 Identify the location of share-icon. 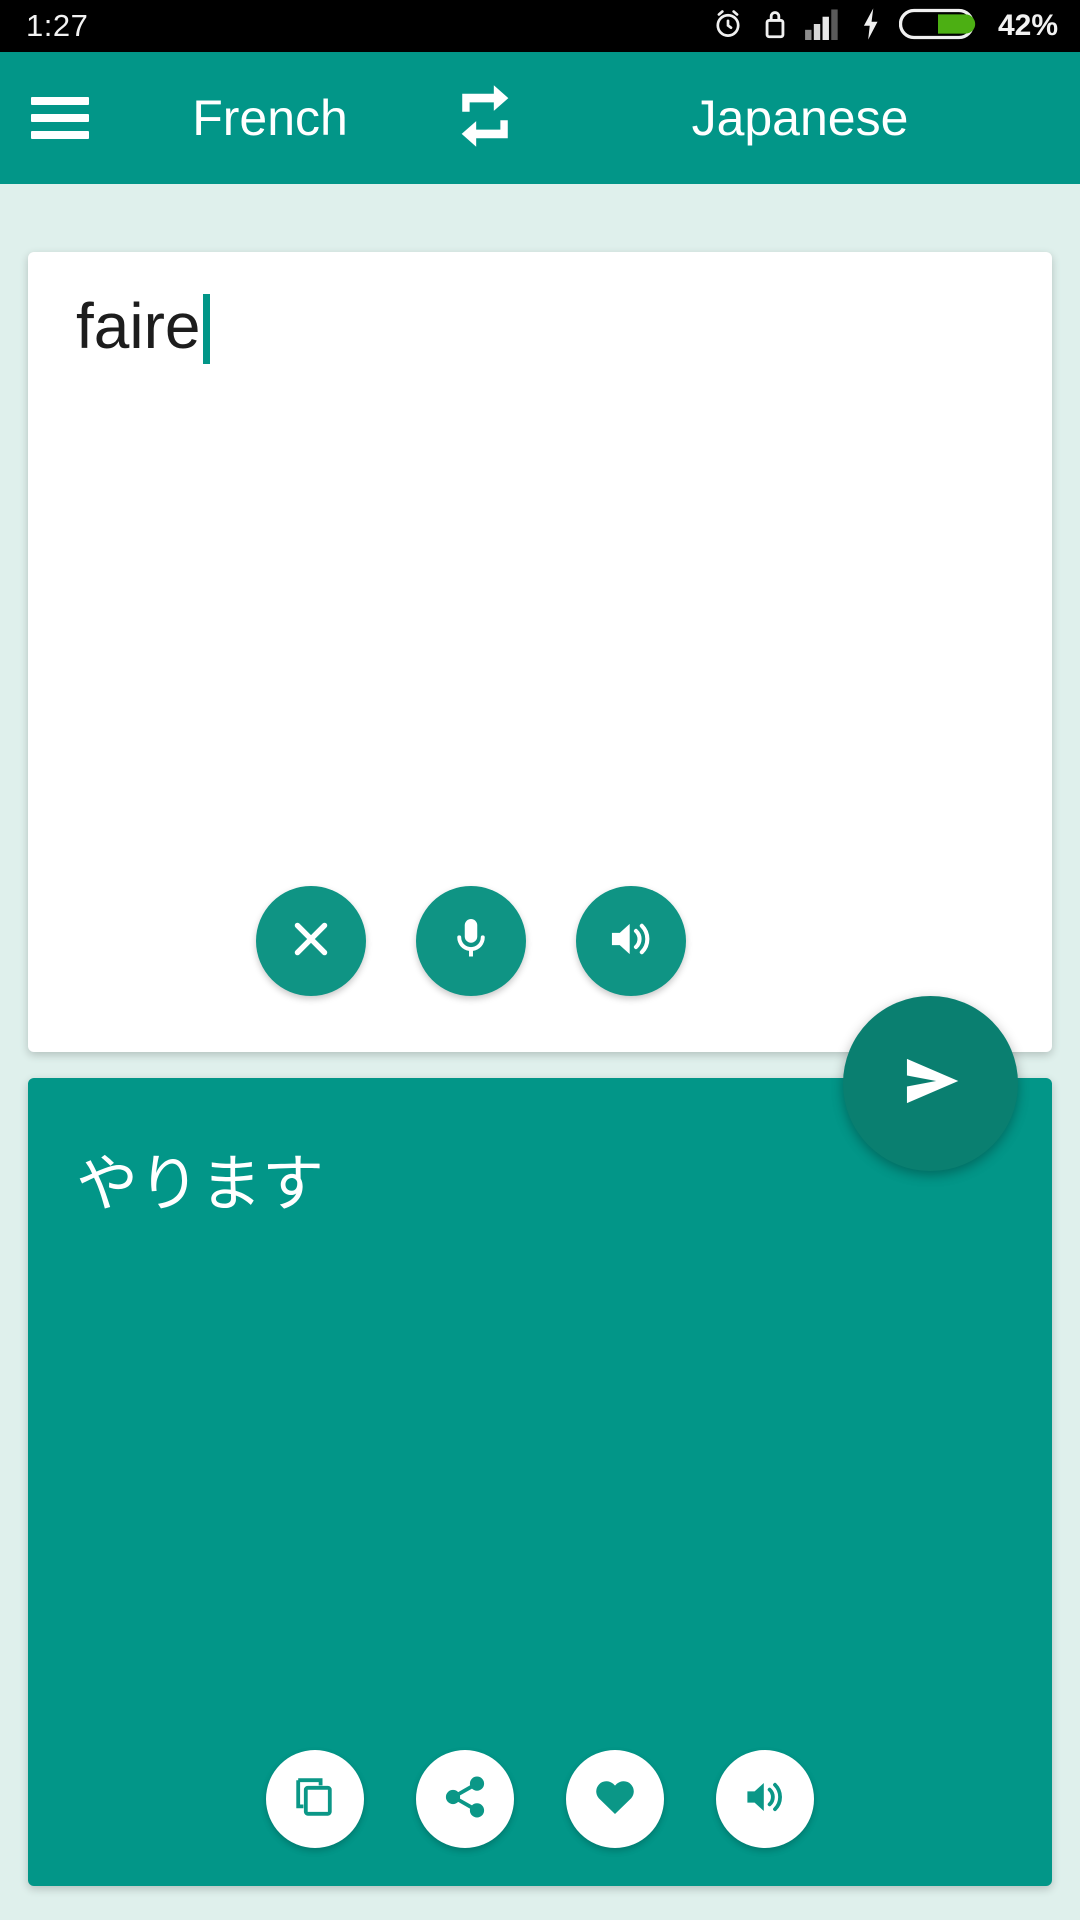
(465, 1799).